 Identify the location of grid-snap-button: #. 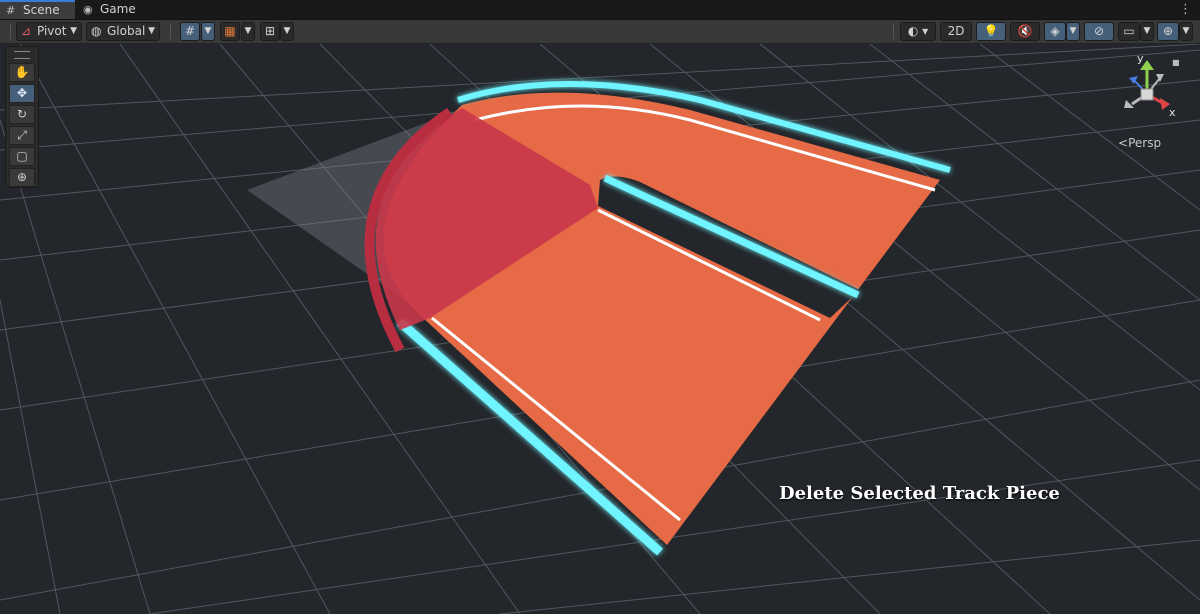
(190, 31).